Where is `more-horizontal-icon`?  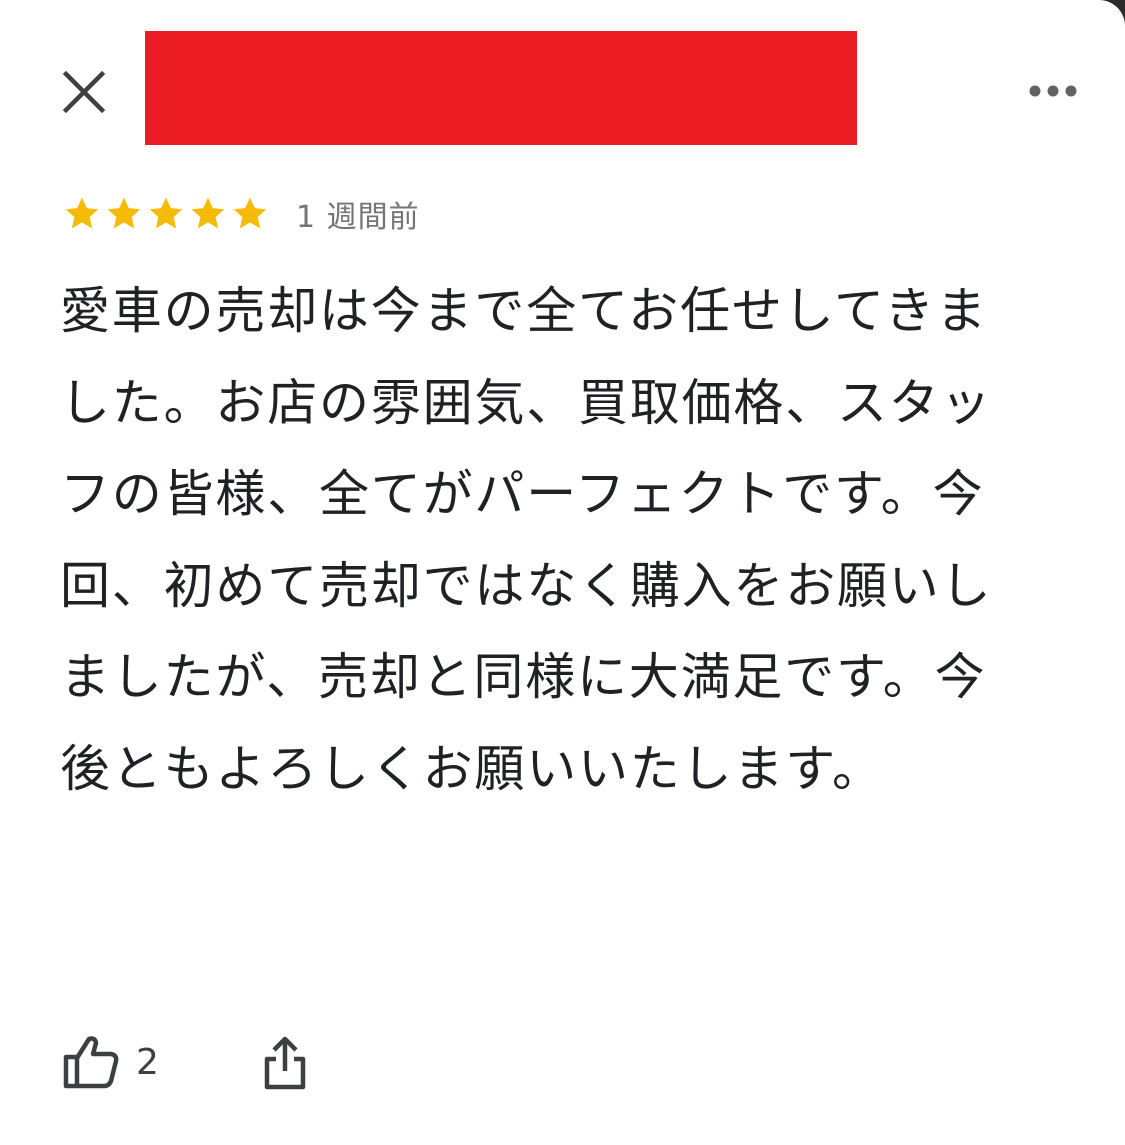
more-horizontal-icon is located at coordinates (1053, 91).